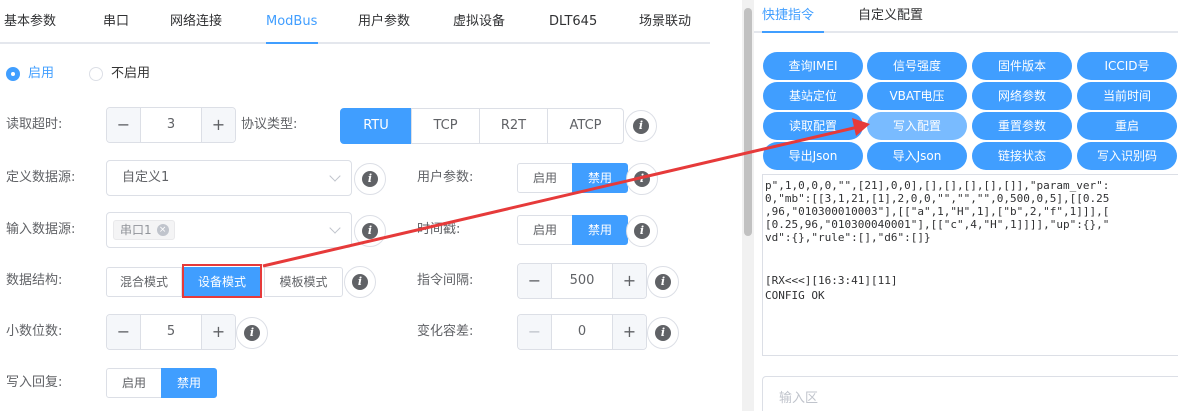  I want to click on decimal-label: 小数位数:, so click(34, 331).